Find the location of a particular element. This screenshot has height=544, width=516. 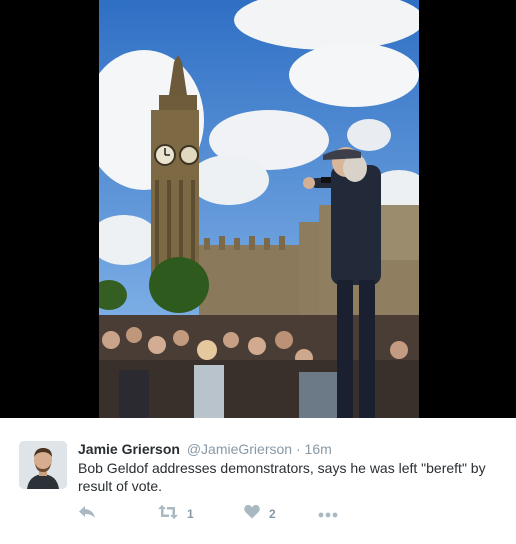

reply-button is located at coordinates (87, 514).